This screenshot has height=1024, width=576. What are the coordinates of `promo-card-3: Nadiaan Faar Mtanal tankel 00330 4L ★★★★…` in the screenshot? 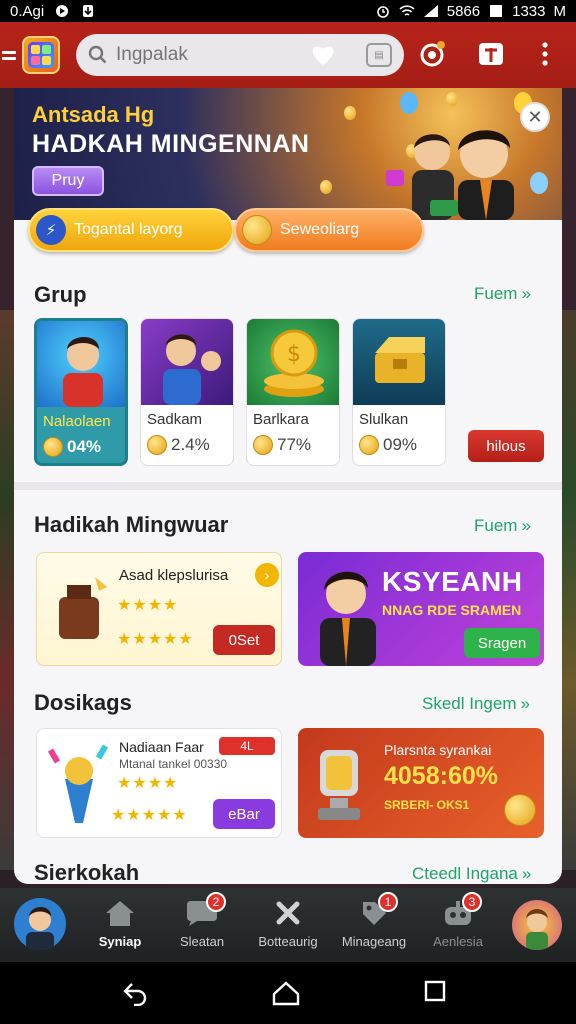 It's located at (159, 783).